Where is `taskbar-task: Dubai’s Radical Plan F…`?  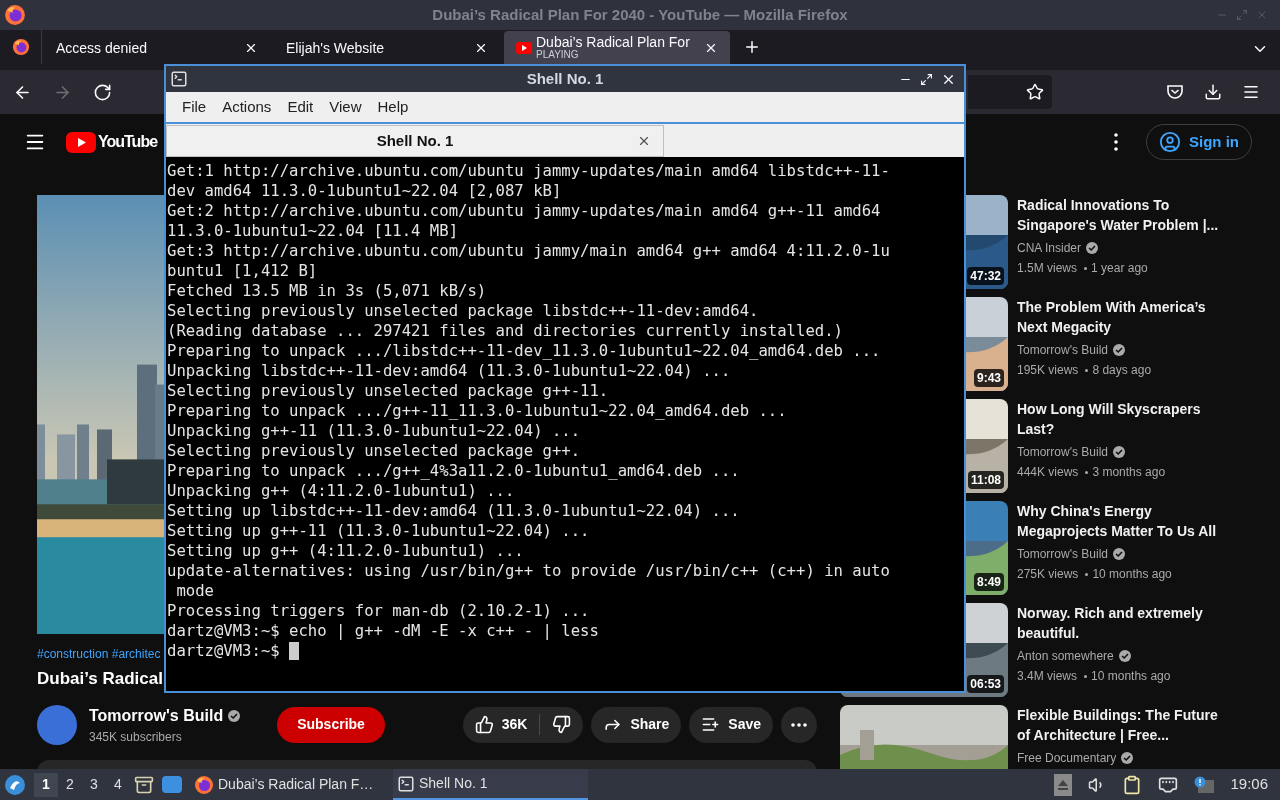 taskbar-task: Dubai’s Radical Plan F… is located at coordinates (287, 784).